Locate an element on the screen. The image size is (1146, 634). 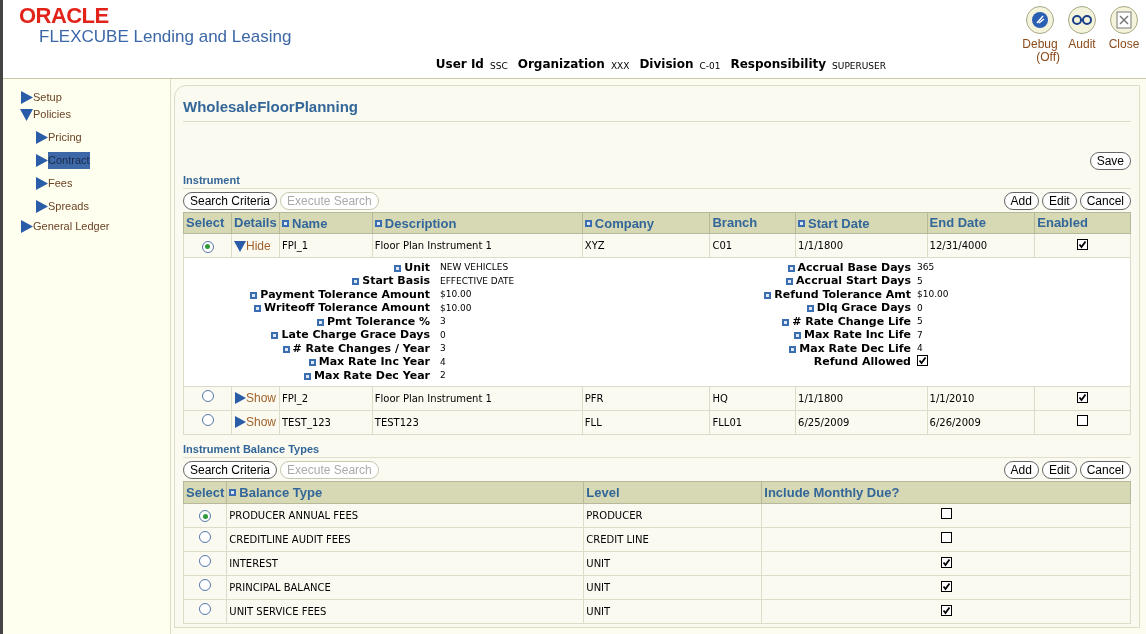
table-cell: TEST123 is located at coordinates (477, 422).